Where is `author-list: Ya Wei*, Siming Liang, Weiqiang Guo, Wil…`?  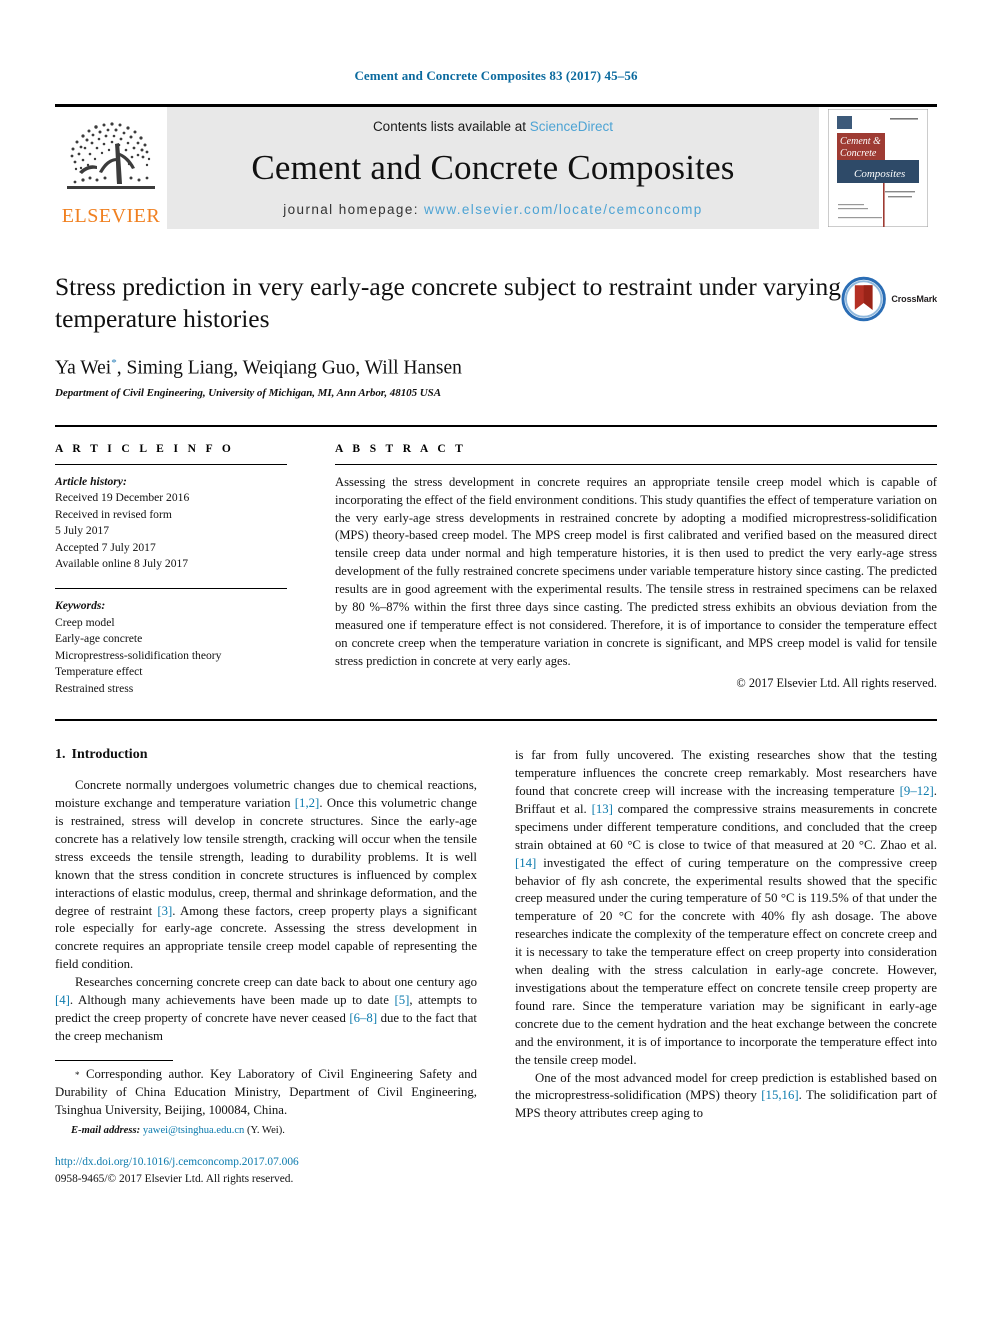 author-list: Ya Wei*, Siming Liang, Weiqiang Guo, Wil… is located at coordinates (496, 368).